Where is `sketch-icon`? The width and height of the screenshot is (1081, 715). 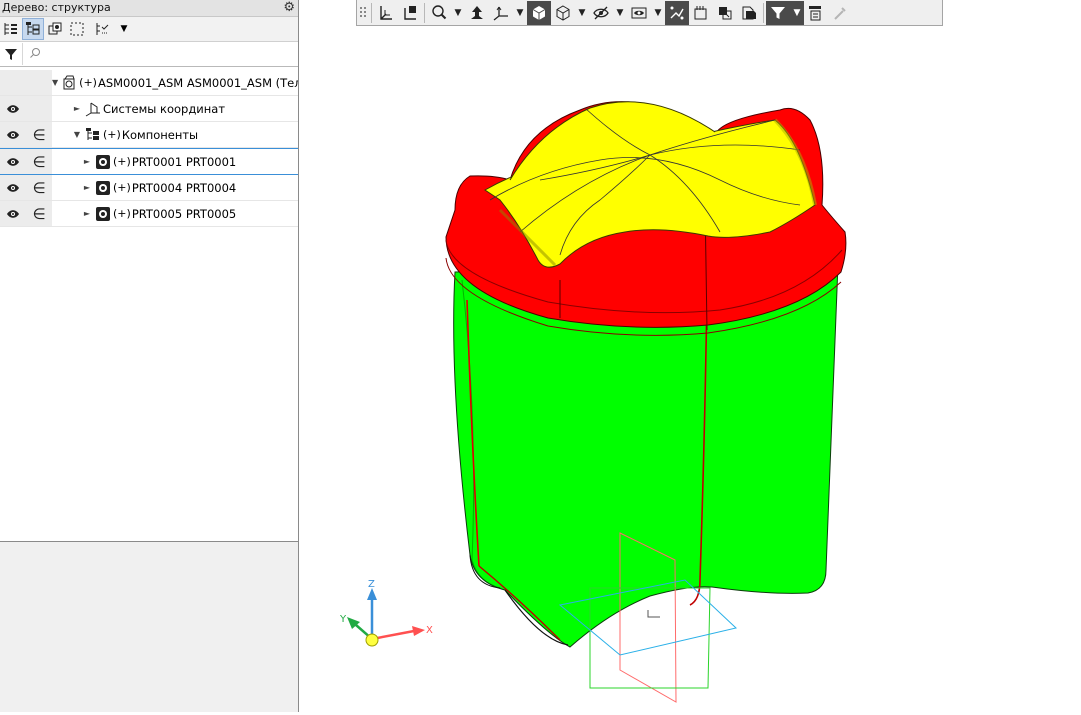 sketch-icon is located at coordinates (677, 12).